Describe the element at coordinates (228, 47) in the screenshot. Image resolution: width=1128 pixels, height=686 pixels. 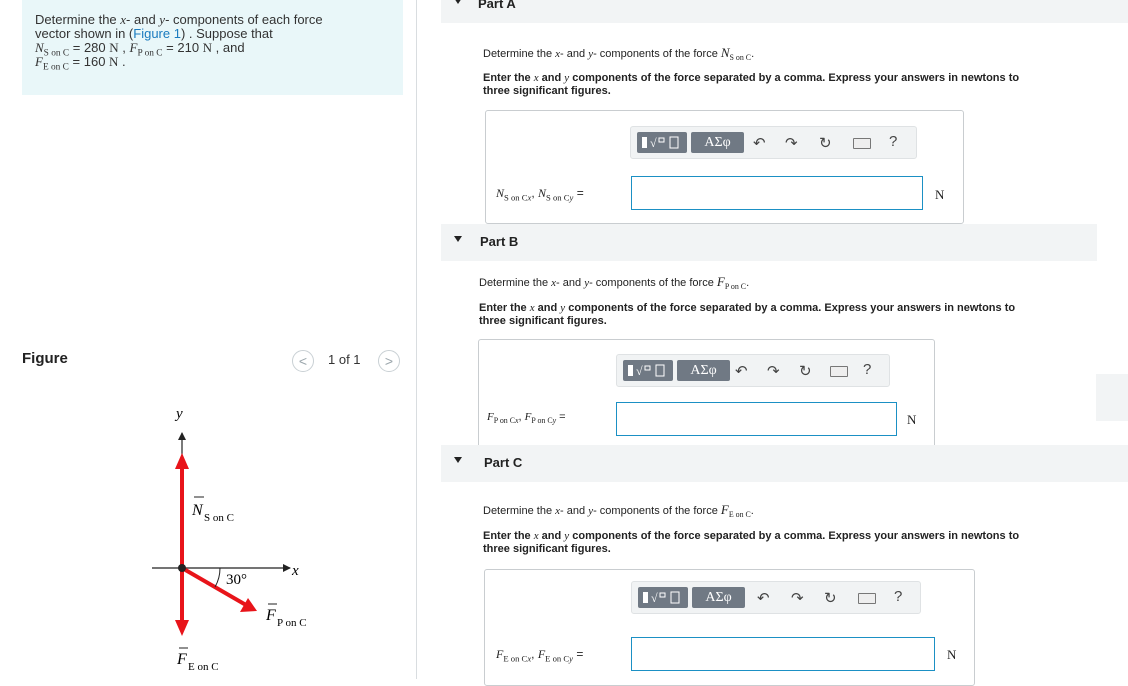
I see `text: , and` at that location.